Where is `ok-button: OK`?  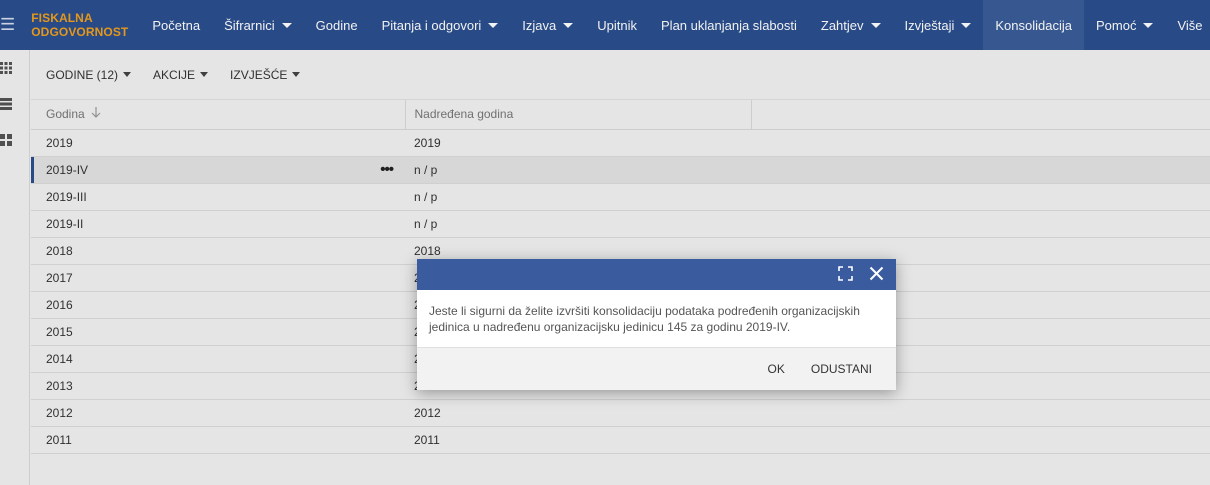
ok-button: OK is located at coordinates (776, 369).